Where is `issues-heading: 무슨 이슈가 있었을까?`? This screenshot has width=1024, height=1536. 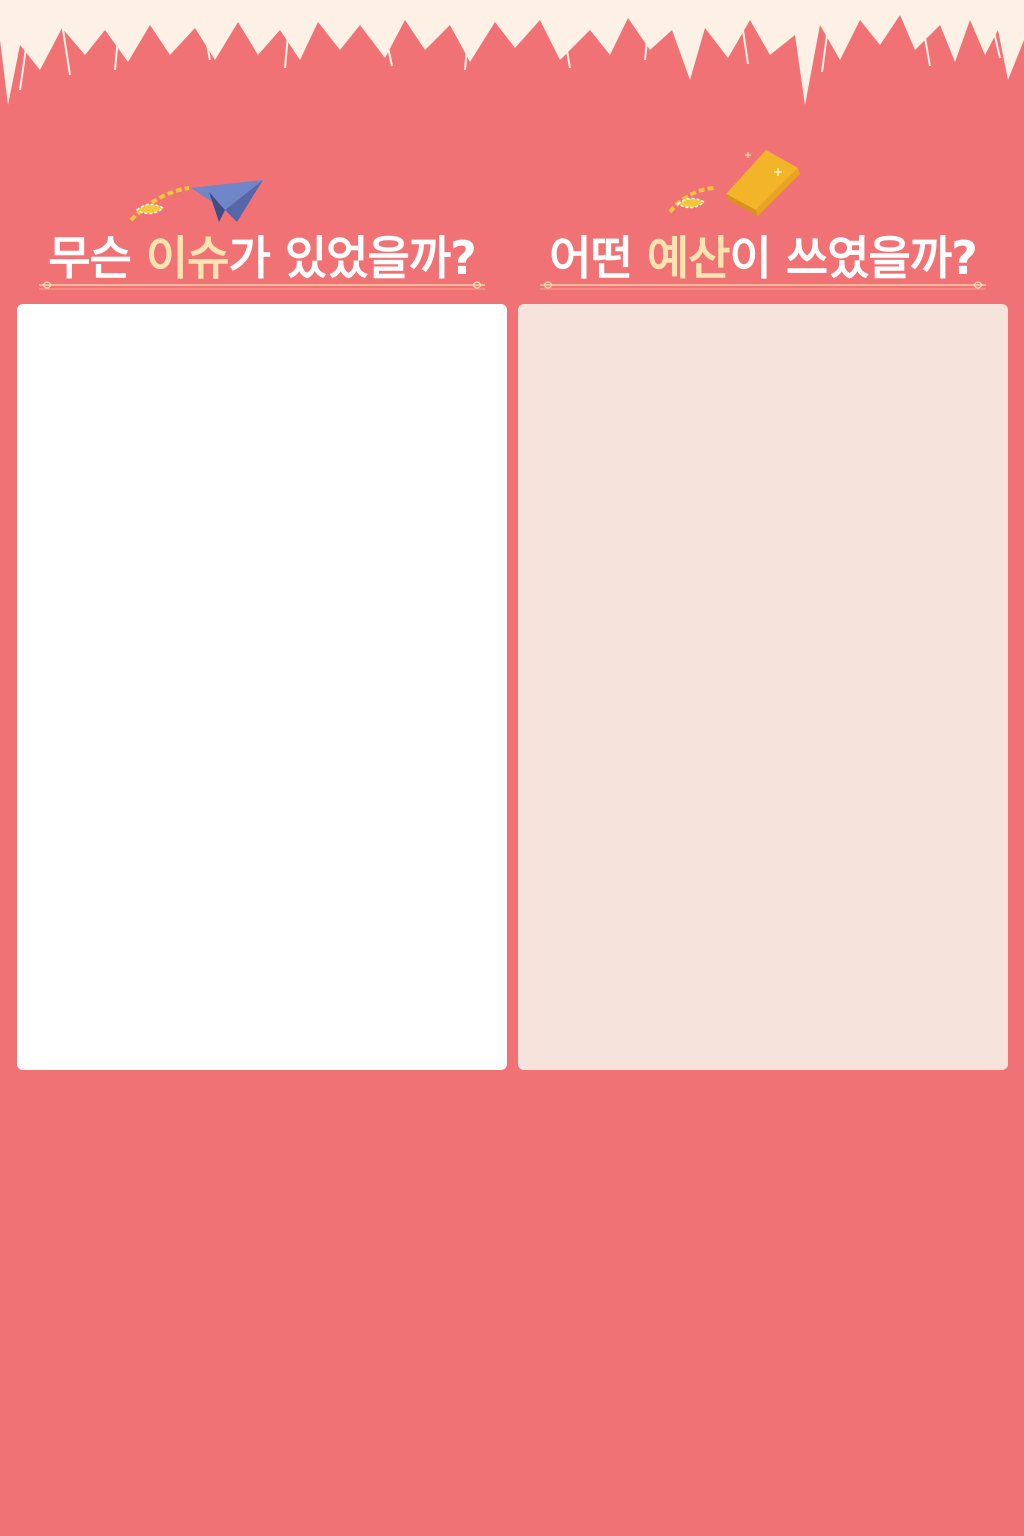
issues-heading: 무슨 이슈가 있었을까? is located at coordinates (262, 225).